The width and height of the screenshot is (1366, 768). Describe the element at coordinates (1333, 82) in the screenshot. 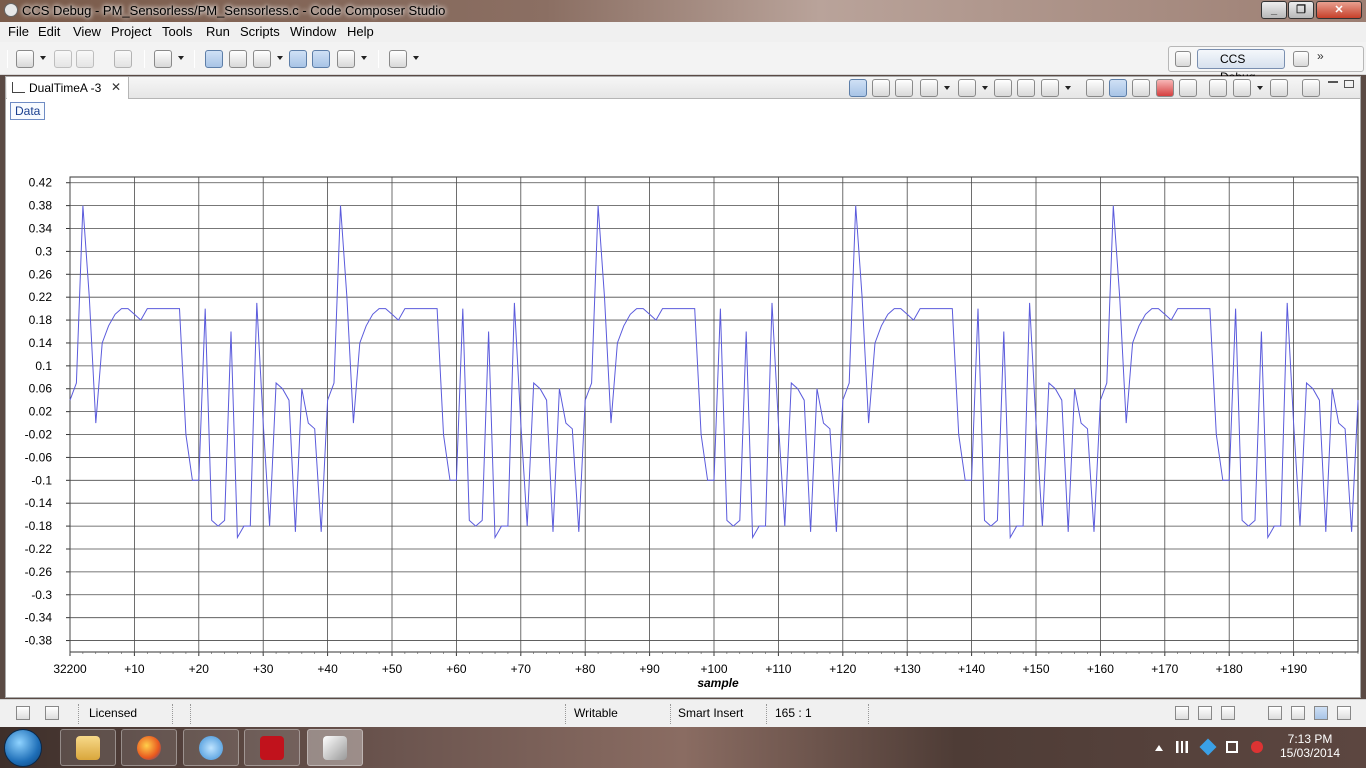

I see `minimize-view-icon` at that location.